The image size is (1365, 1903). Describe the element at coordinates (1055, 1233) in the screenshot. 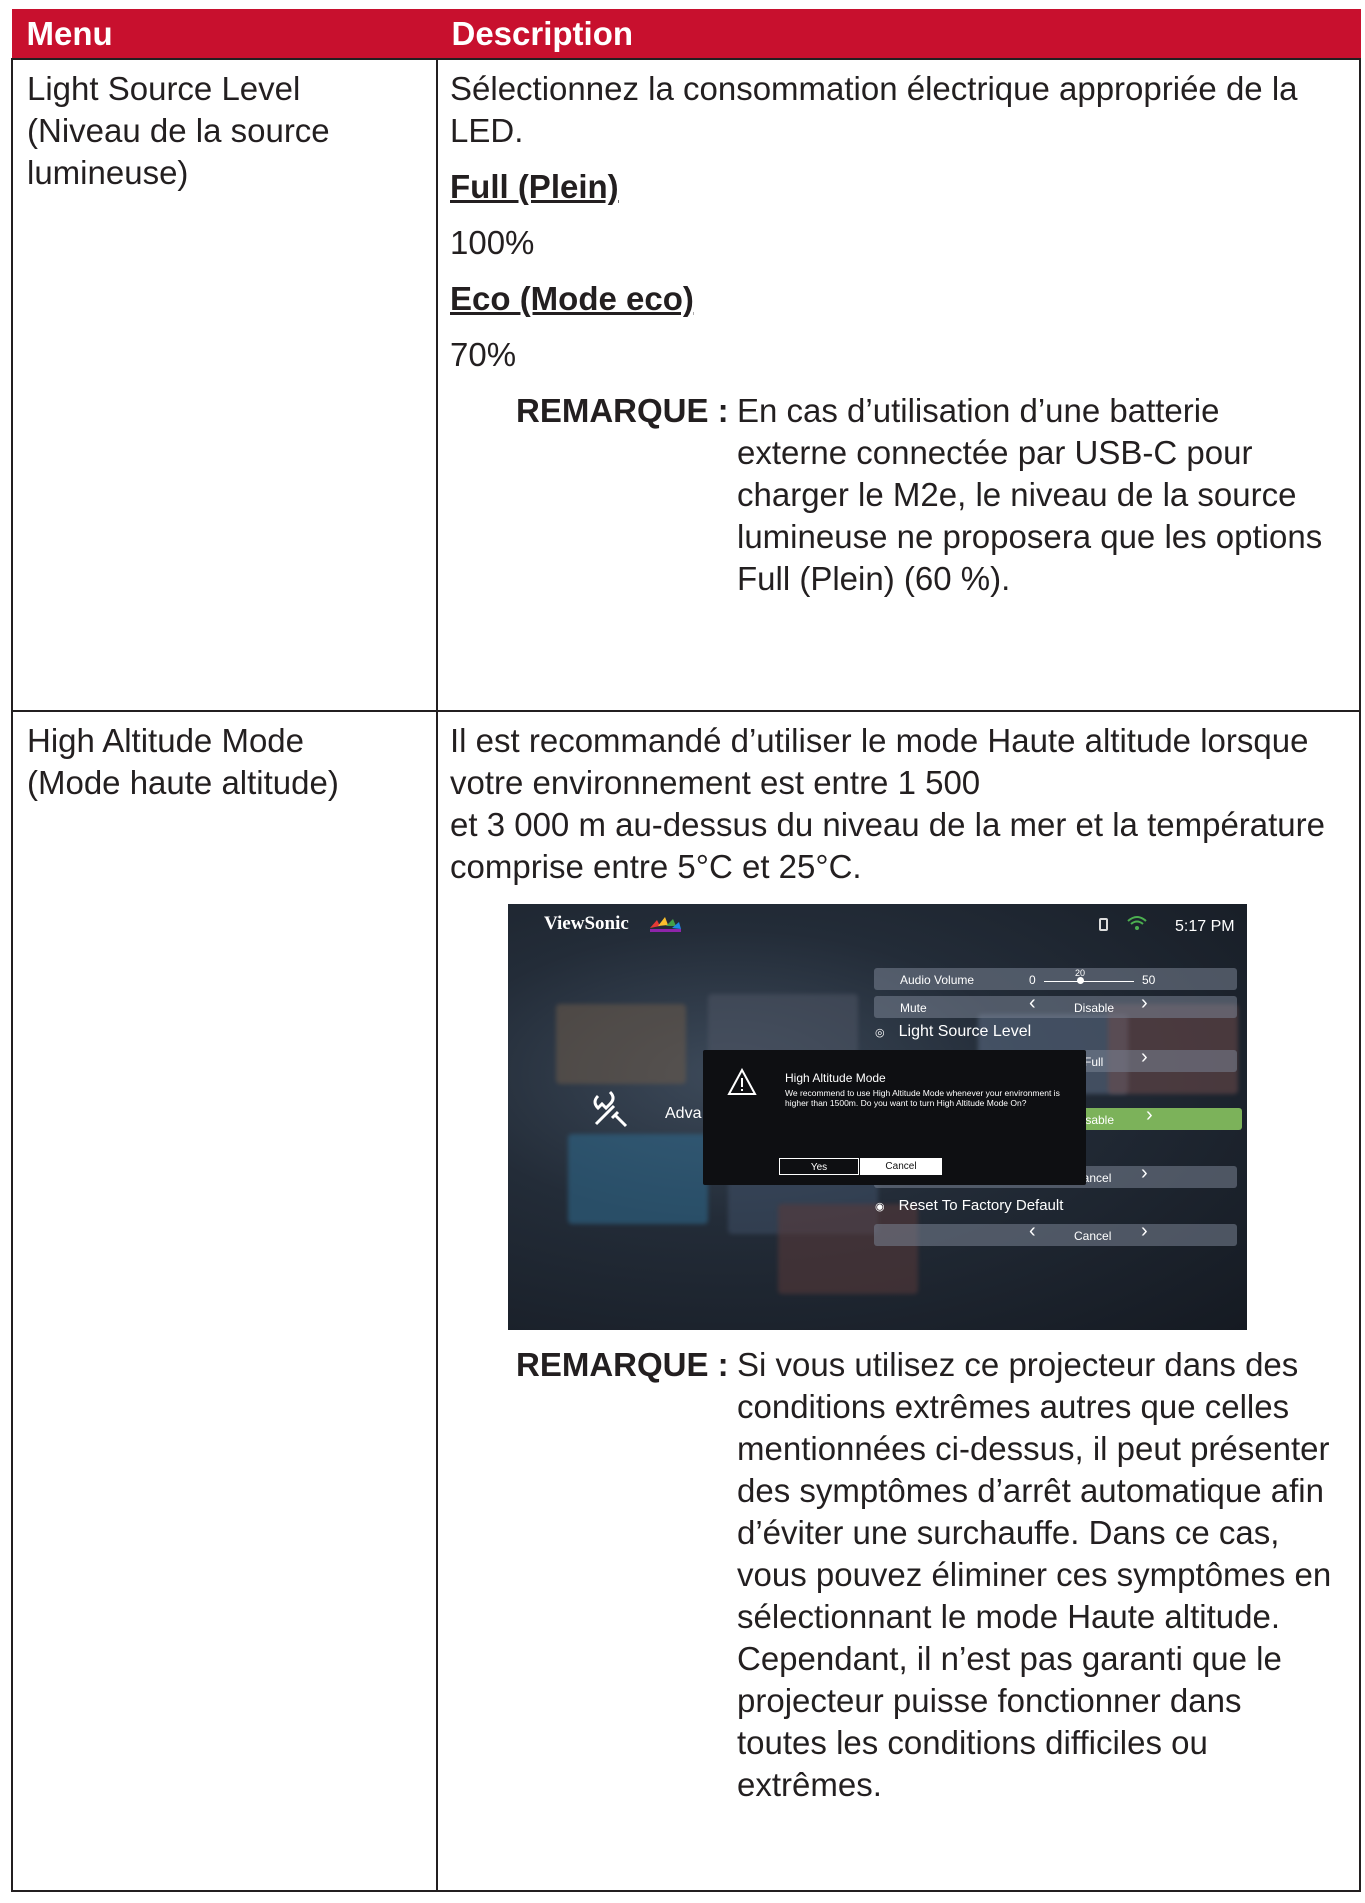

I see `reset-factory-row: ‹ Cancel ›` at that location.